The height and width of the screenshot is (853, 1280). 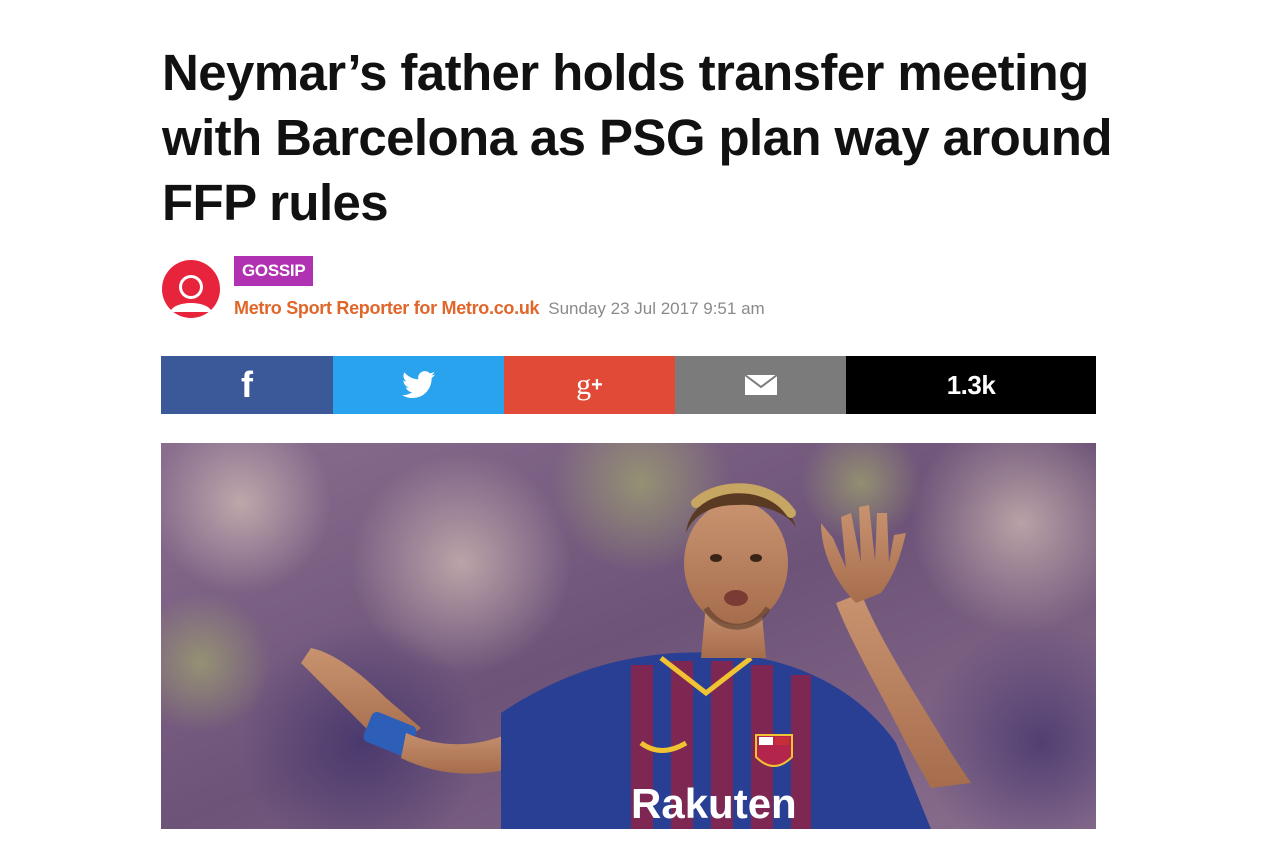 I want to click on facebook-icon: f, so click(x=247, y=384).